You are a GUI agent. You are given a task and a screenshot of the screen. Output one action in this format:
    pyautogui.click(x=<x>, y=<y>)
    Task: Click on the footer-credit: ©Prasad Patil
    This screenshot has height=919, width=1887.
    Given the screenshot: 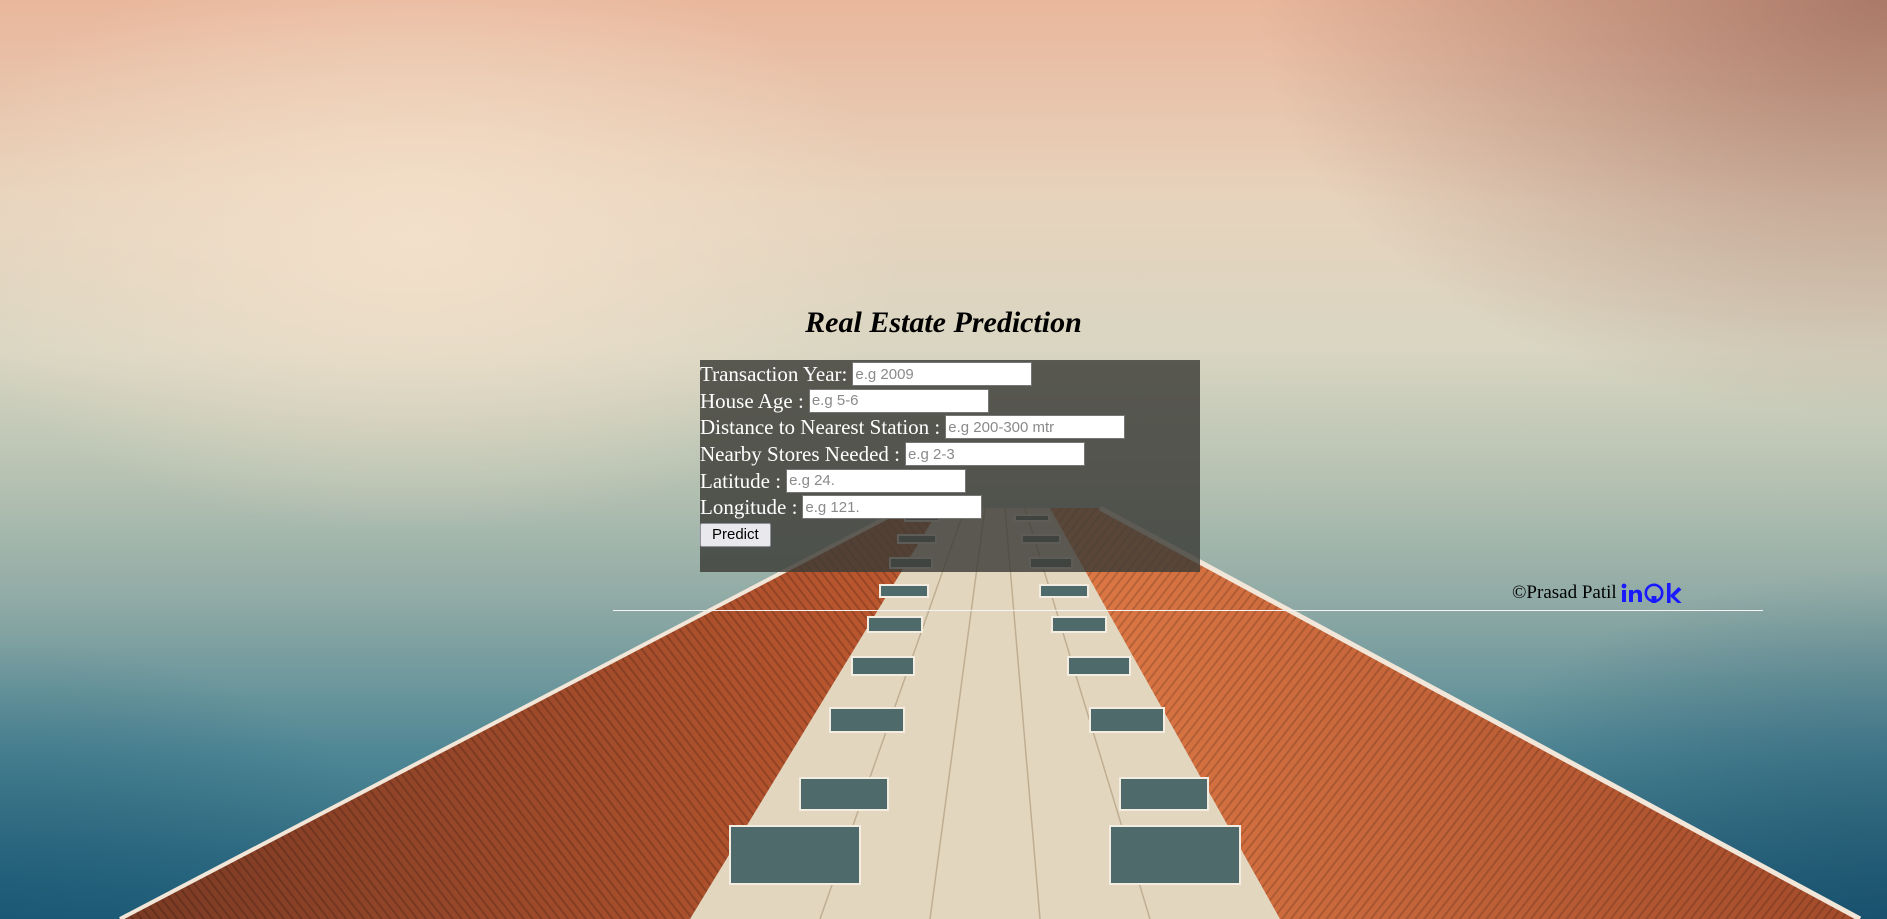 What is the action you would take?
    pyautogui.click(x=1564, y=592)
    